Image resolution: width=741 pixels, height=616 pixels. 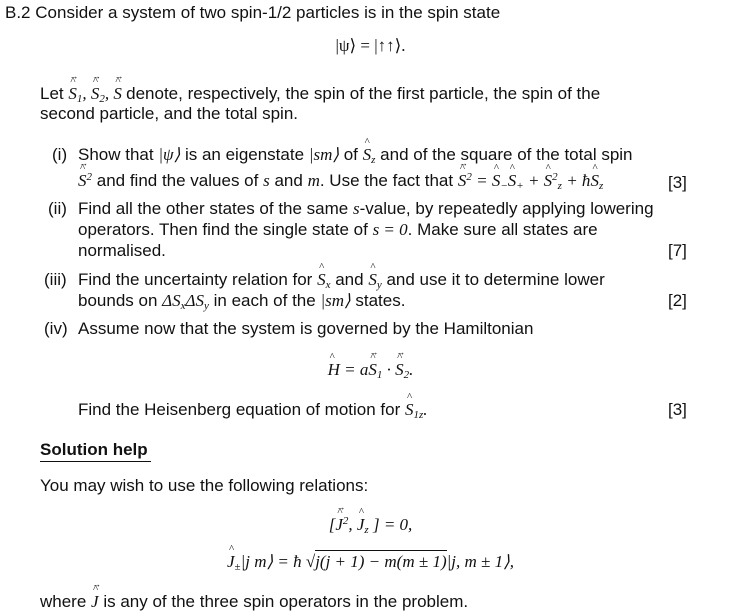 I want to click on part-iii-label: (iii), so click(x=55, y=279).